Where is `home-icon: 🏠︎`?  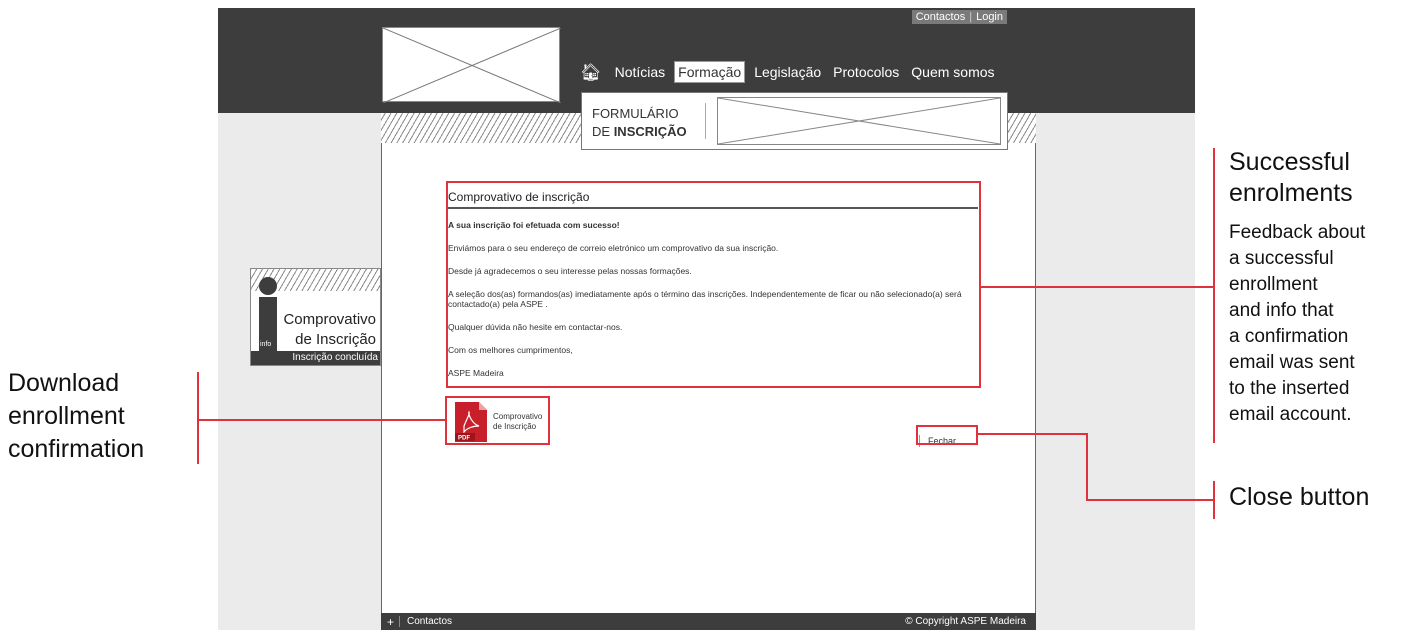
home-icon: 🏠︎ is located at coordinates (591, 72).